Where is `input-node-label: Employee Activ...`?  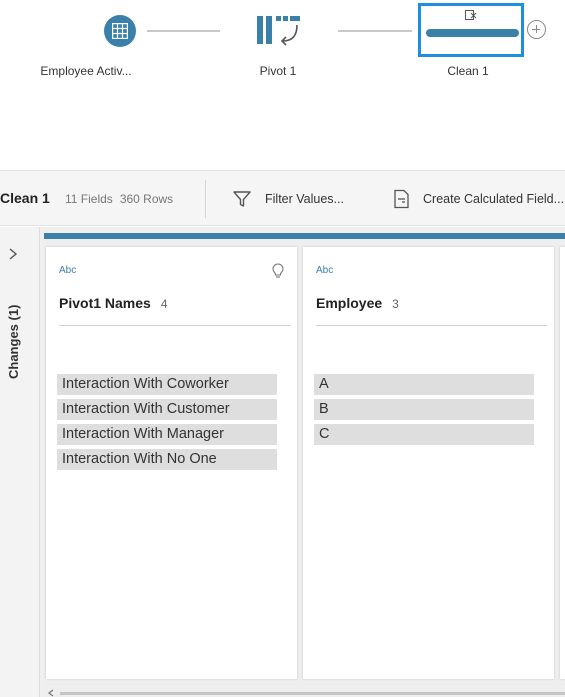
input-node-label: Employee Activ... is located at coordinates (86, 71).